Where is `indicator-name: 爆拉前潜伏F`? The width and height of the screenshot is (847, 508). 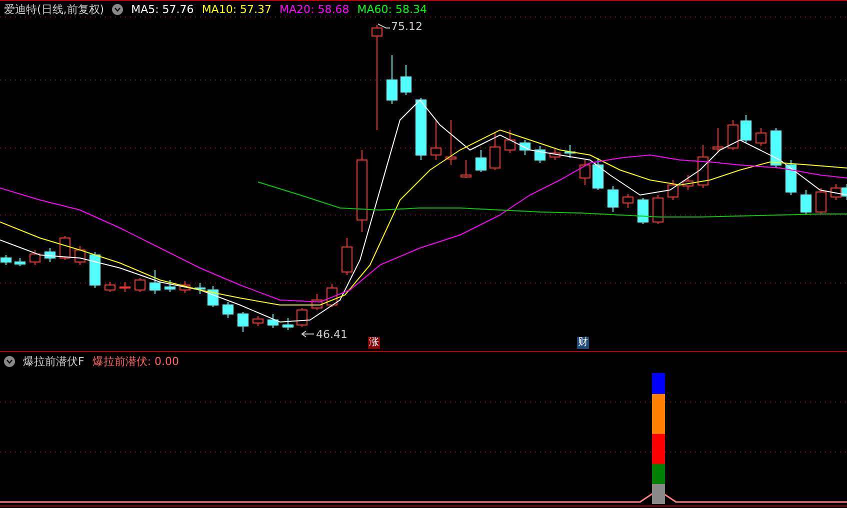
indicator-name: 爆拉前潜伏F is located at coordinates (53, 361).